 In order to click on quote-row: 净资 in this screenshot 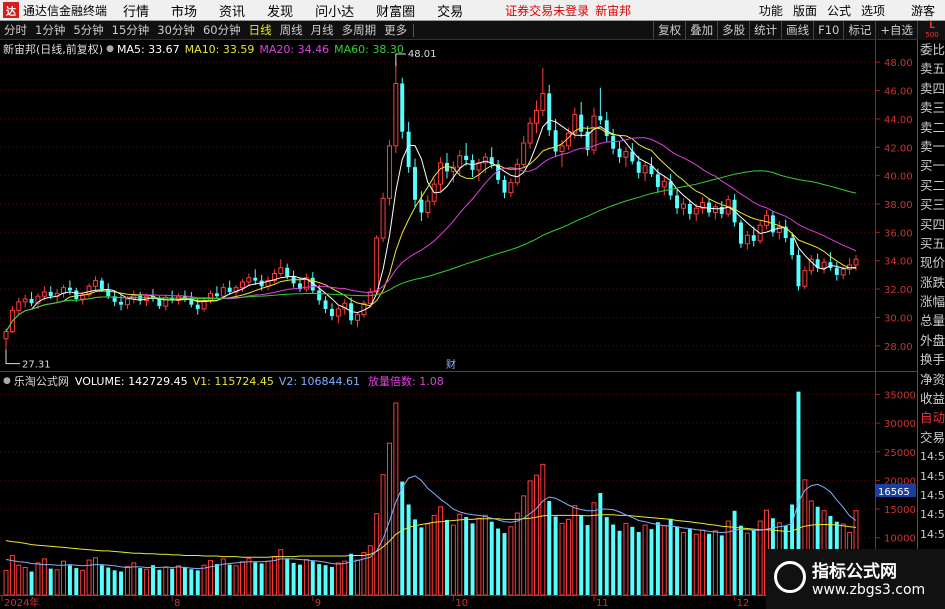, I will do `click(931, 379)`.